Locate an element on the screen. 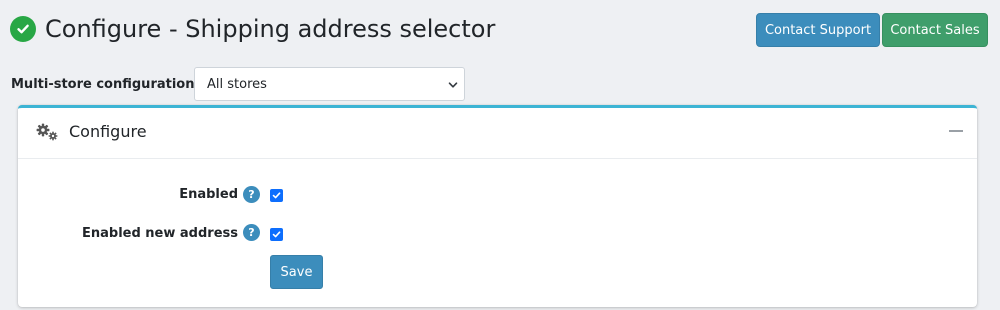 Image resolution: width=1000 pixels, height=310 pixels. enabled-checkbox is located at coordinates (276, 195).